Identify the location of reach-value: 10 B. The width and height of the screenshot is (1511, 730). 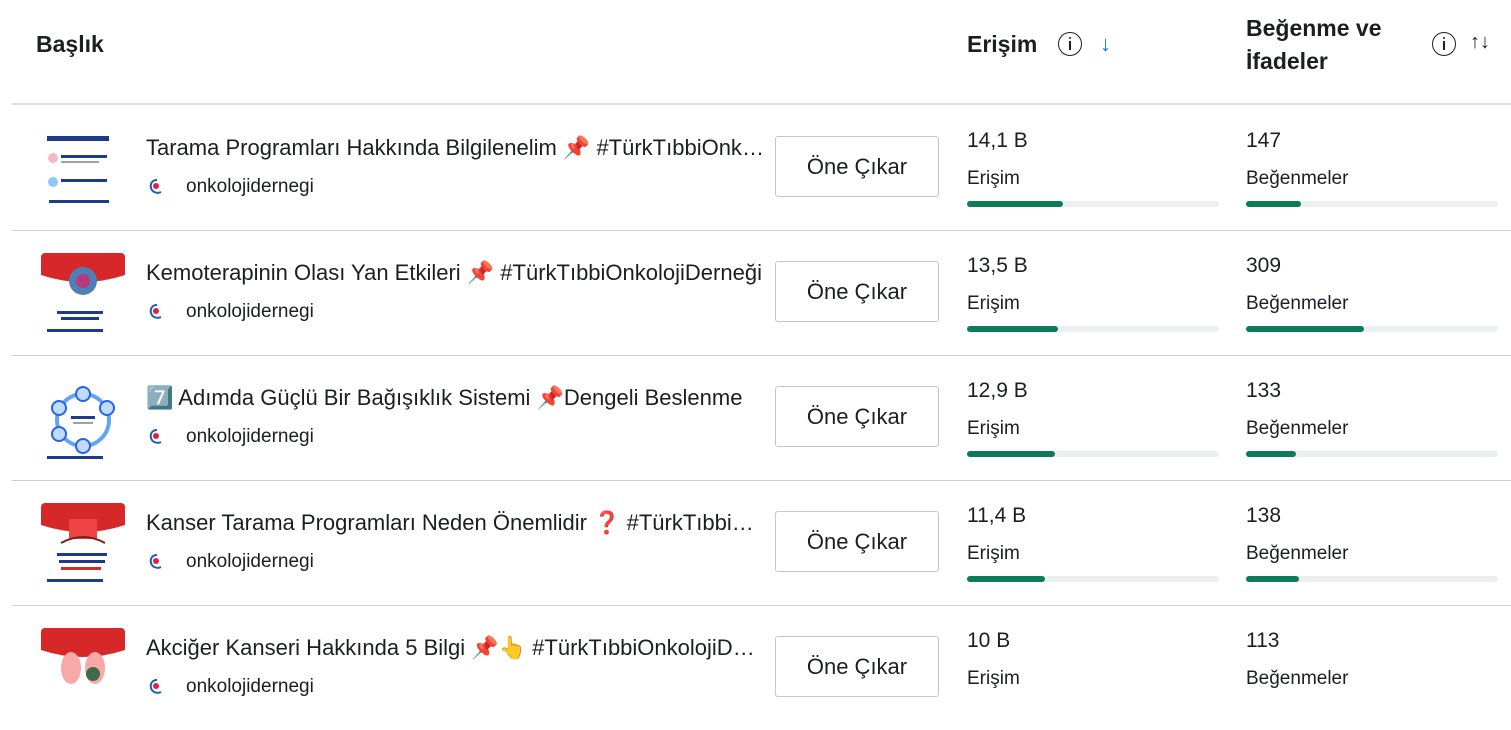
(989, 640).